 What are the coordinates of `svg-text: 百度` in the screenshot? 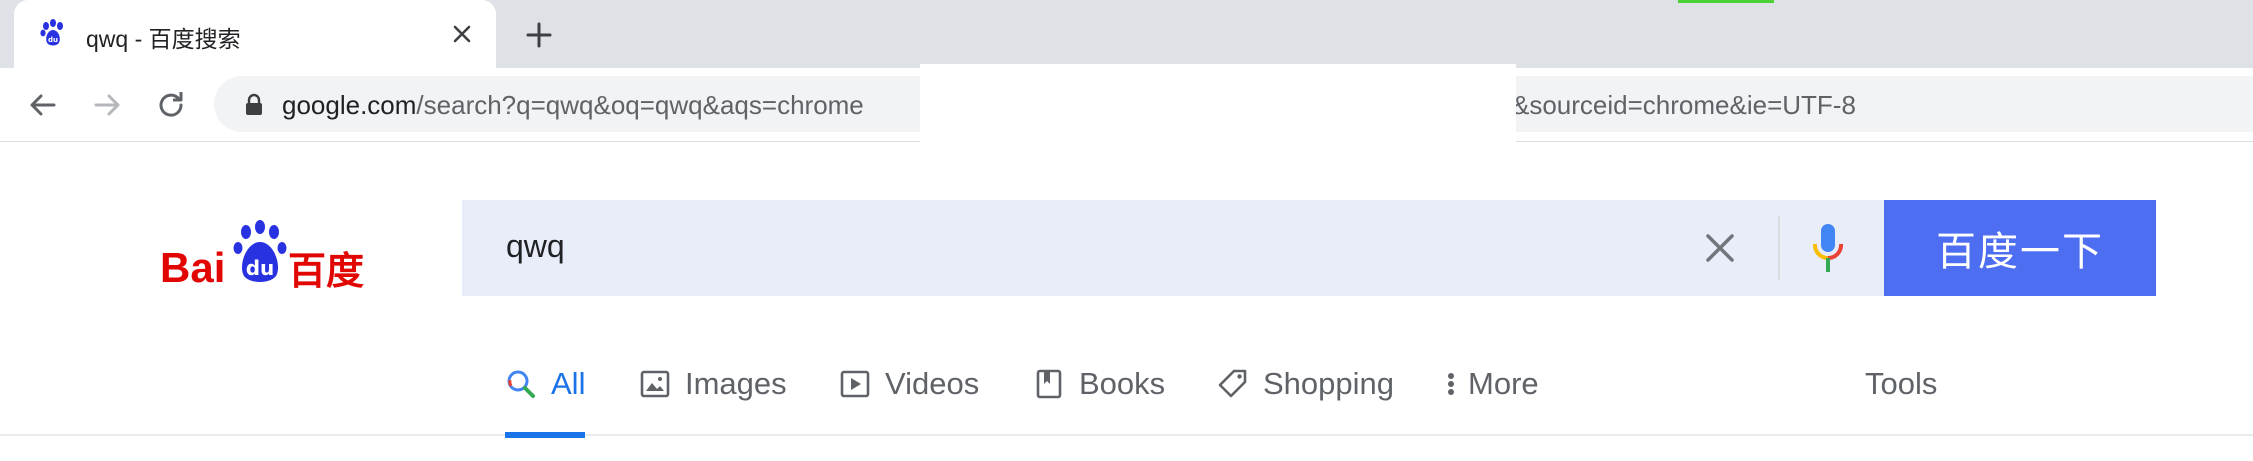 It's located at (326, 271).